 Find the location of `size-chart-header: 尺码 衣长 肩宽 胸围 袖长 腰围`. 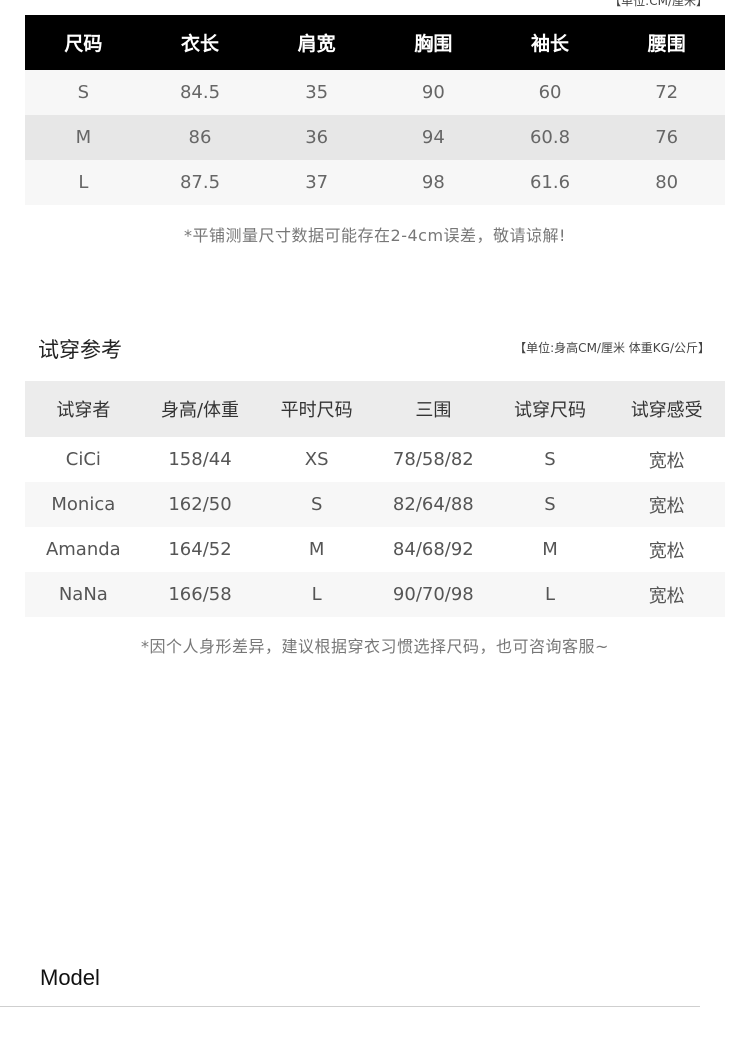

size-chart-header: 尺码 衣长 肩宽 胸围 袖长 腰围 is located at coordinates (375, 42).